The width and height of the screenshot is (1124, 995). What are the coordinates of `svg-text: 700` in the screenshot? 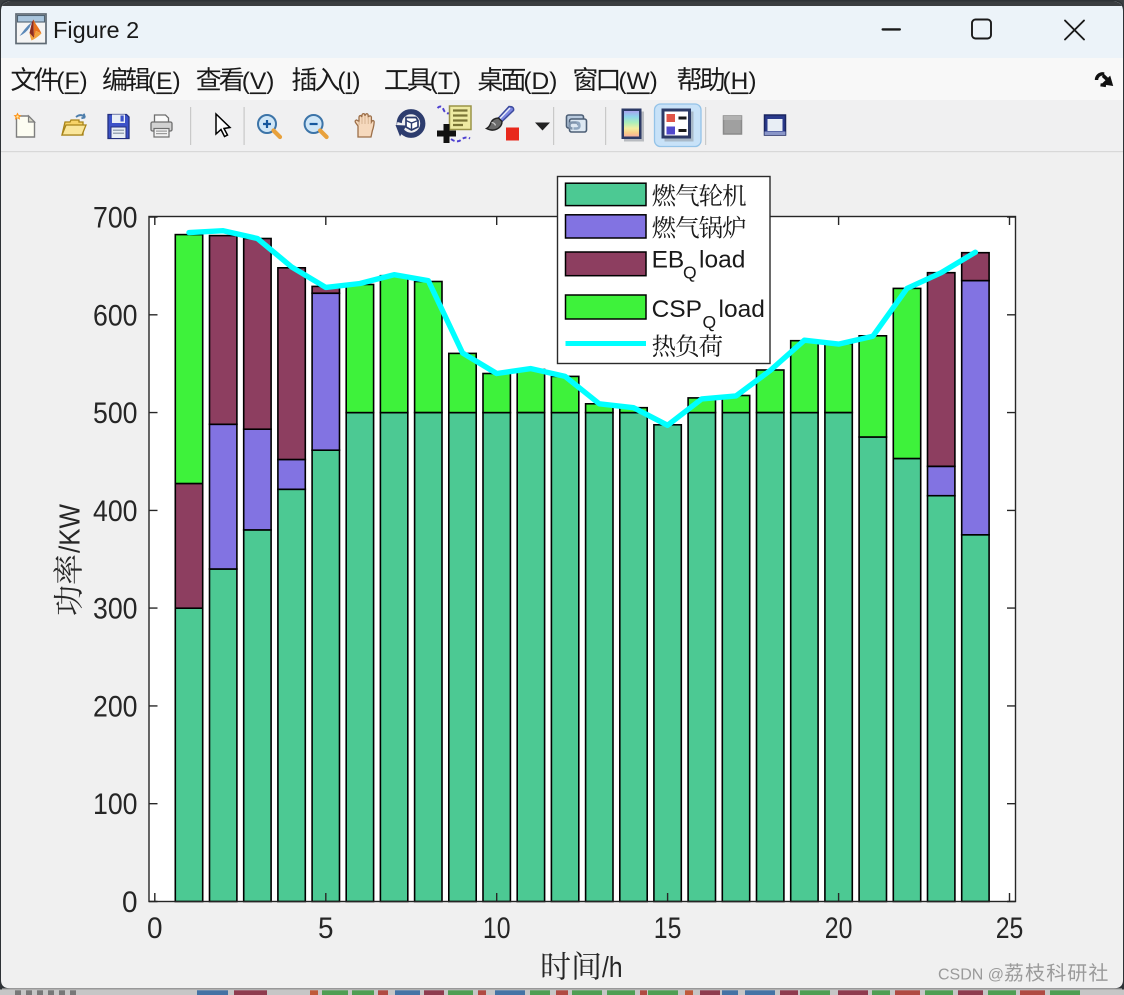 It's located at (115, 218).